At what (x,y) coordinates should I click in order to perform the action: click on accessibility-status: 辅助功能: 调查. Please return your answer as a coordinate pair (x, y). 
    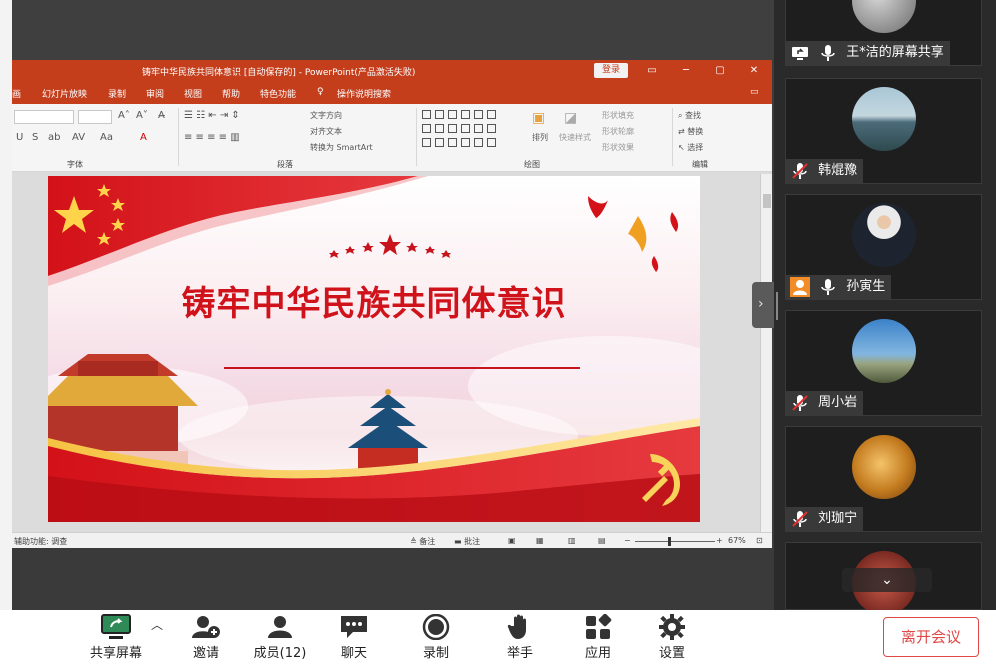
    Looking at the image, I should click on (40, 541).